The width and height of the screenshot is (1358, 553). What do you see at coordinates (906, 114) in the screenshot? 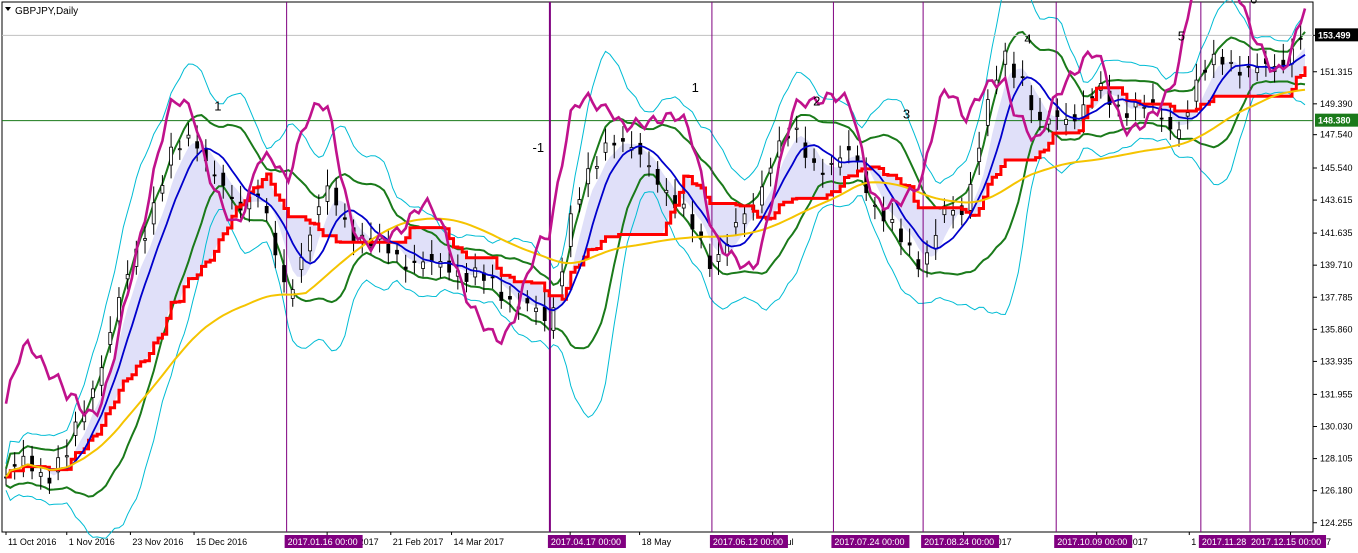
I see `wave-count-label: 3` at bounding box center [906, 114].